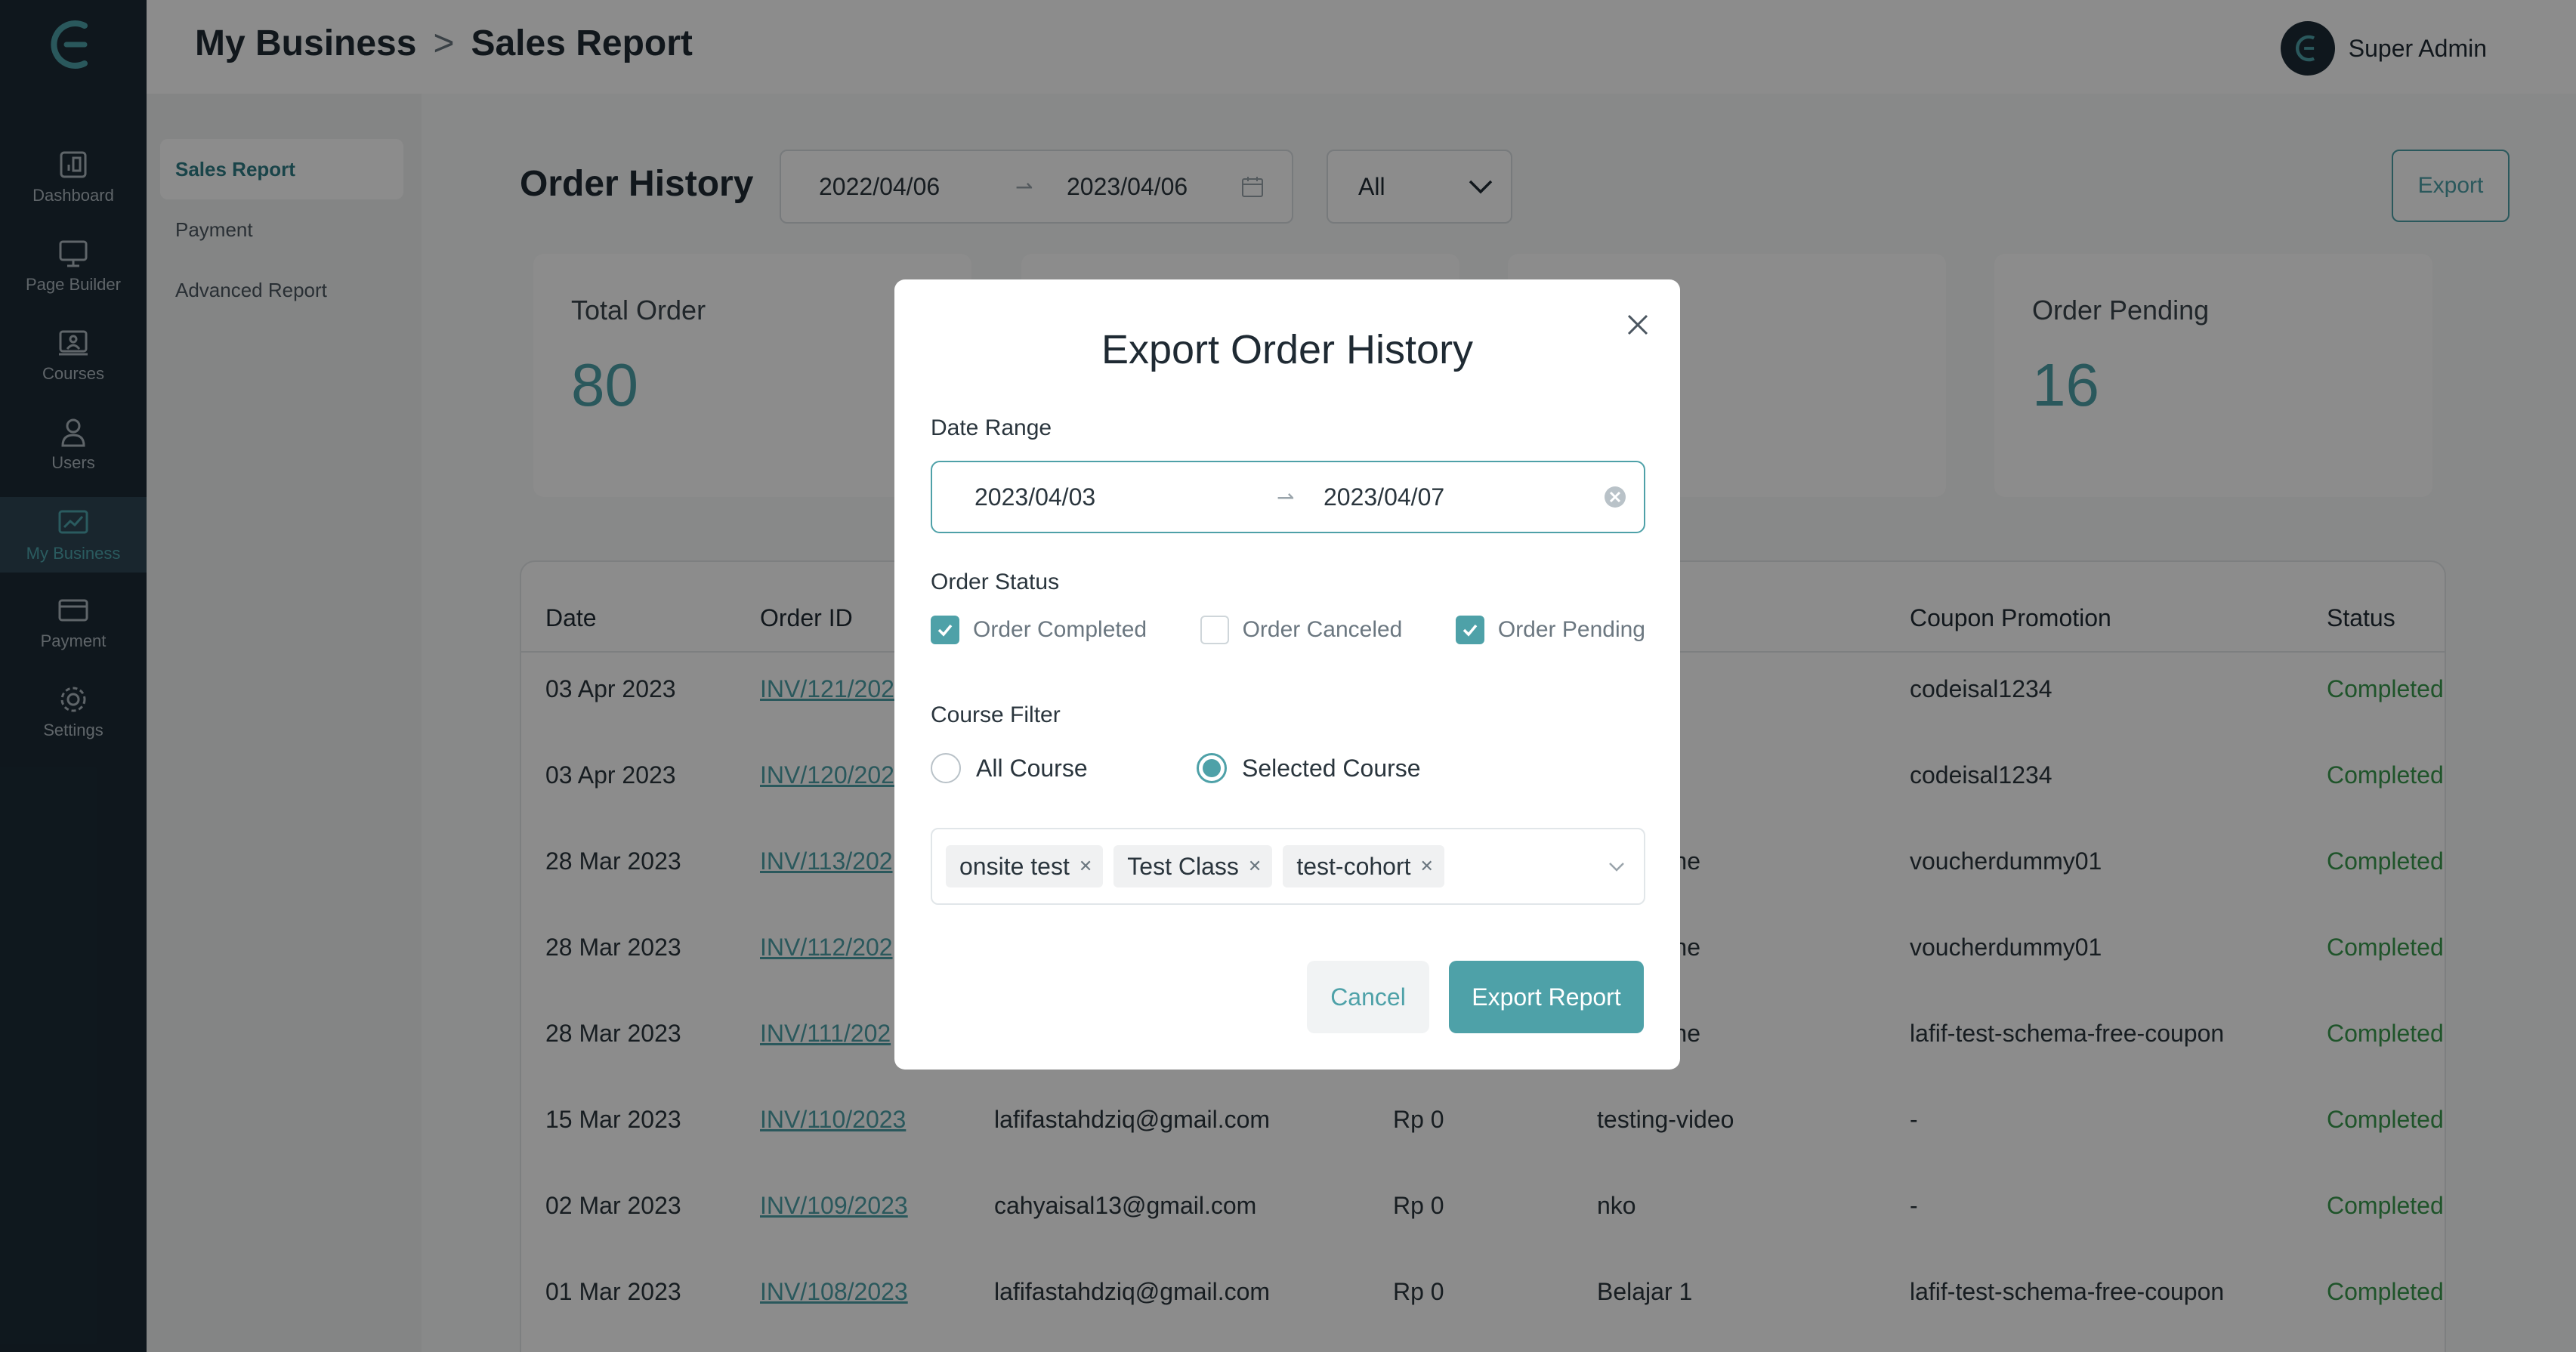 This screenshot has width=2576, height=1352. I want to click on radio-selected-course: Selected Course, so click(1309, 768).